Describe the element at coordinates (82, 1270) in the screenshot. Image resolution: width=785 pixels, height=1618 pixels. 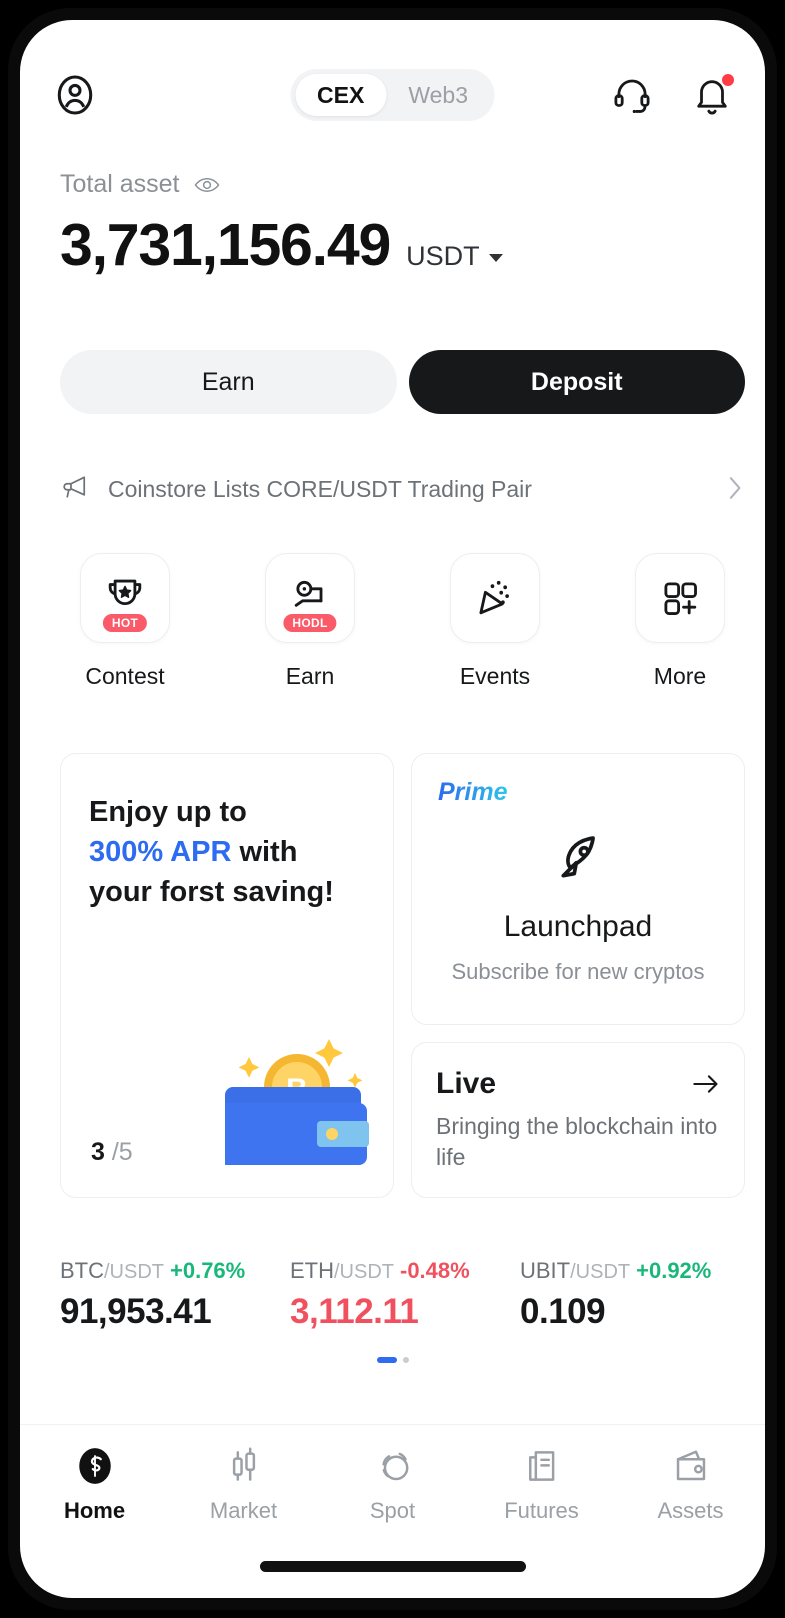
I see `ticker-base: BTC` at that location.